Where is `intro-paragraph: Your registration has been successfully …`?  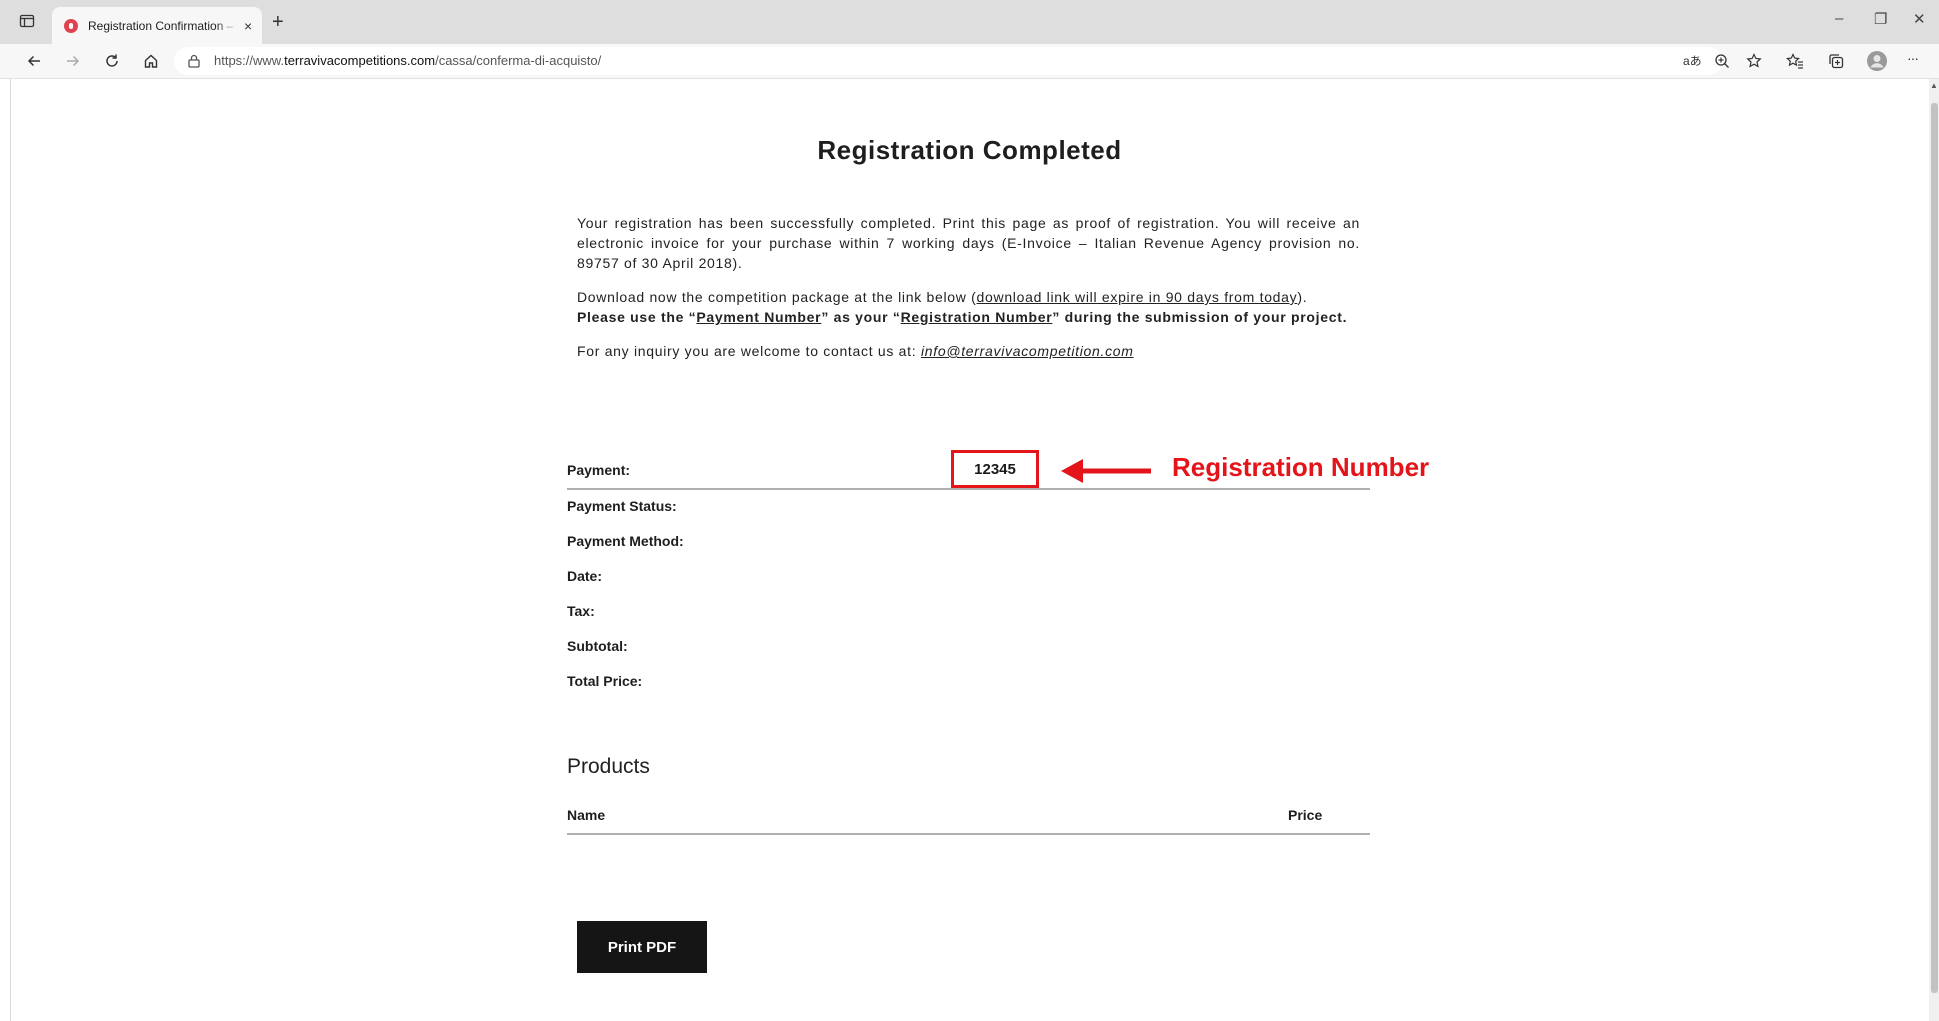 intro-paragraph: Your registration has been successfully … is located at coordinates (968, 243).